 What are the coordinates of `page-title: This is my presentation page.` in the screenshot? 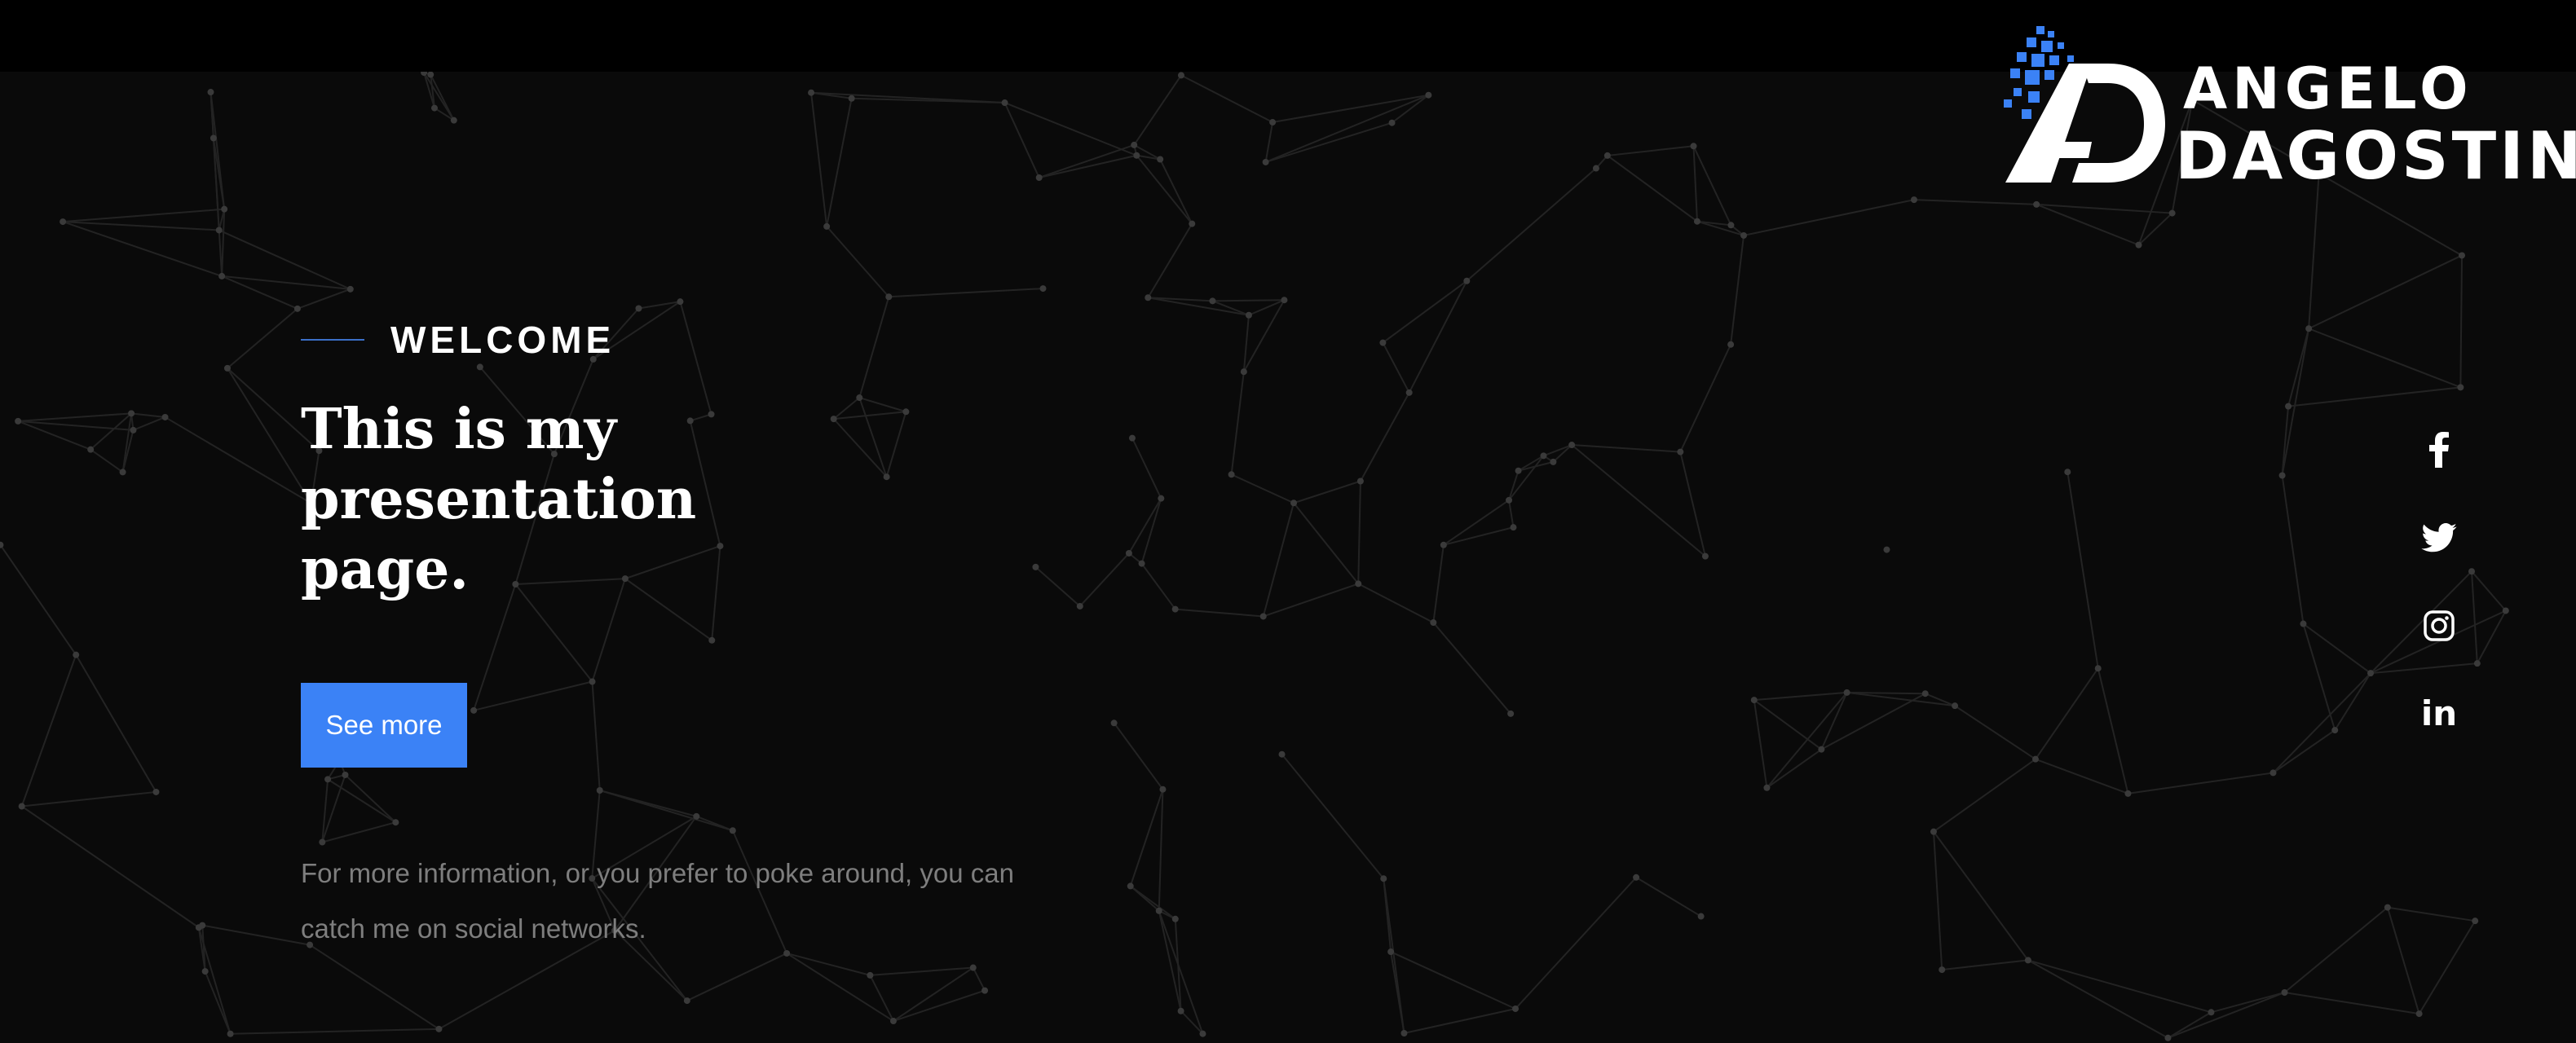 It's located at (586, 499).